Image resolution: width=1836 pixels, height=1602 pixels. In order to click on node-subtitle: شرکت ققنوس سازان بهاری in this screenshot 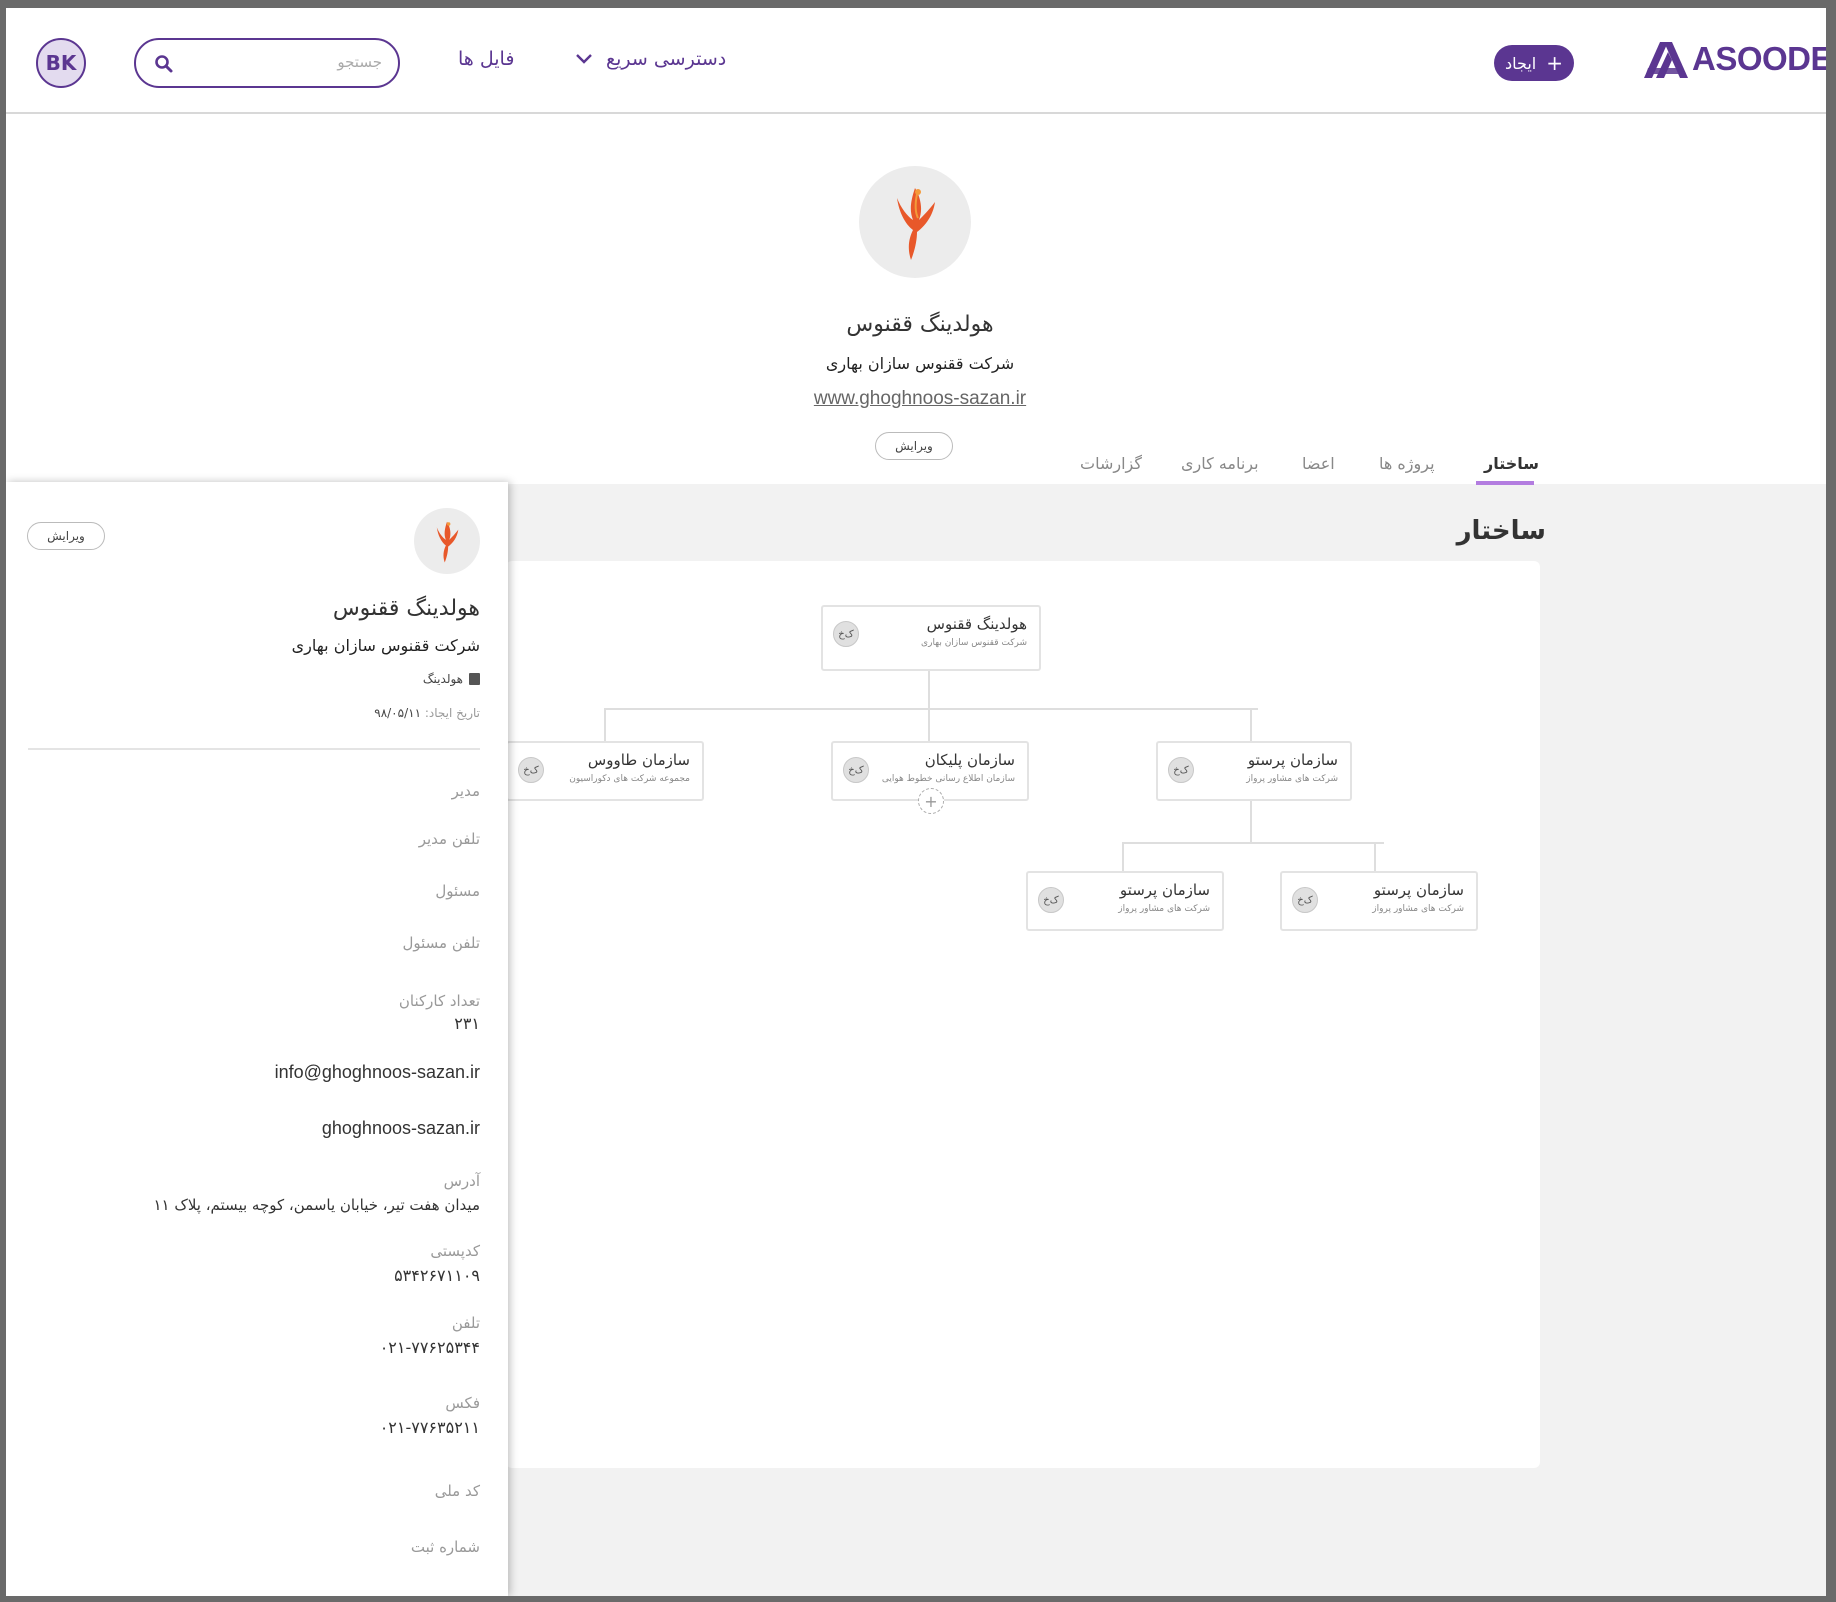, I will do `click(974, 643)`.